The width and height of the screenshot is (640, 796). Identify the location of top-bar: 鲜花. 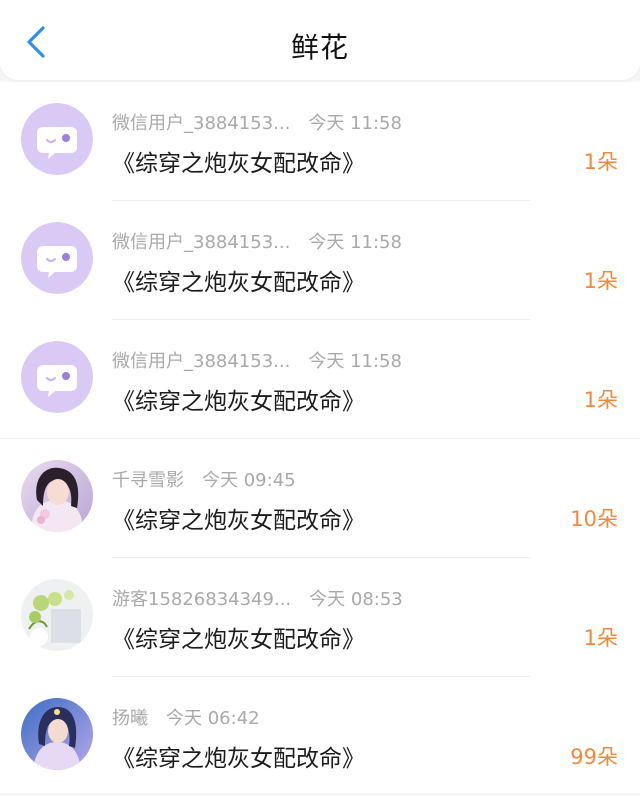
(320, 40).